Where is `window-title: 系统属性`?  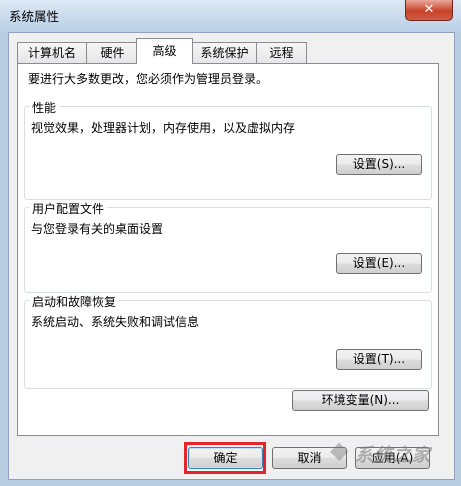
window-title: 系统属性 is located at coordinates (34, 16).